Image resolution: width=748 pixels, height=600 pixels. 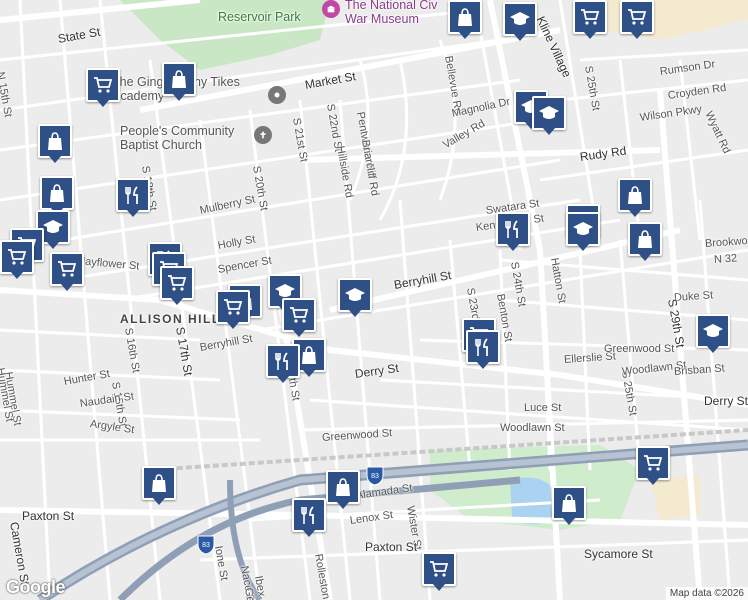 What do you see at coordinates (36, 587) in the screenshot?
I see `google-logo: Google` at bounding box center [36, 587].